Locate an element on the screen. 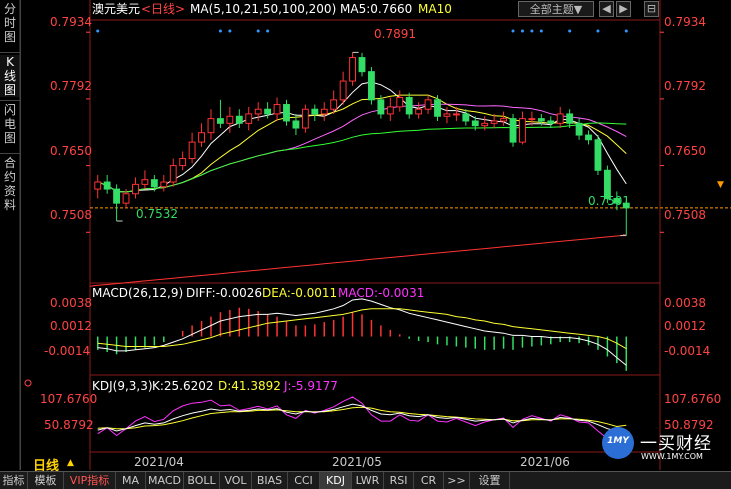 The image size is (731, 489). last-price-arrow-icon: ▼ is located at coordinates (720, 185).